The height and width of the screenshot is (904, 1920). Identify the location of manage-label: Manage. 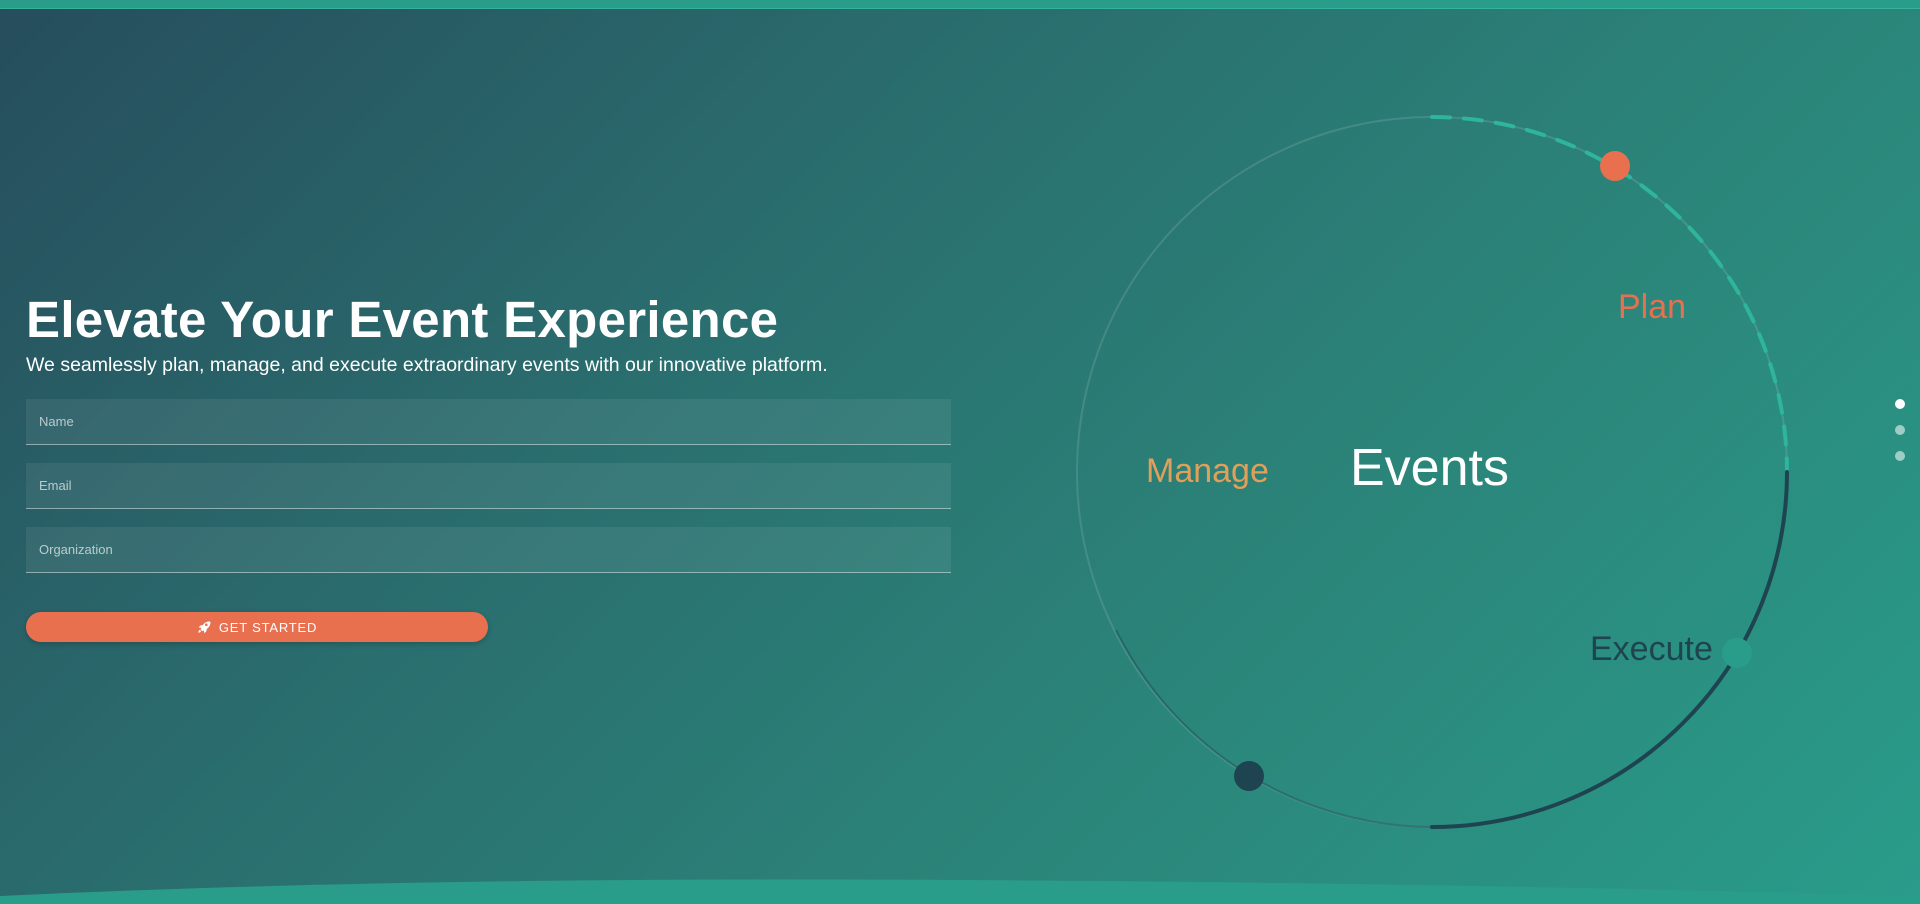
(1207, 471).